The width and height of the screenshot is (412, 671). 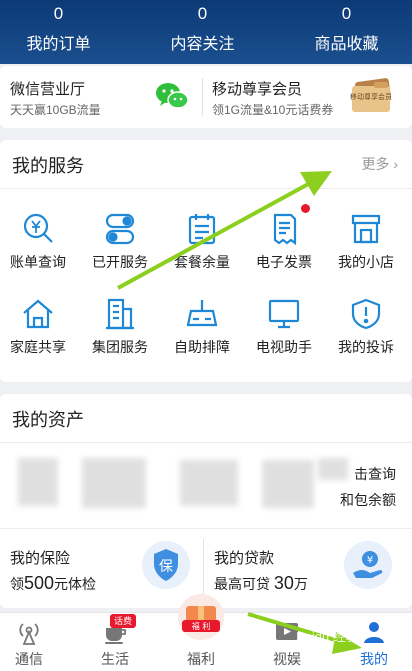 I want to click on tab-label: 我的, so click(x=374, y=659).